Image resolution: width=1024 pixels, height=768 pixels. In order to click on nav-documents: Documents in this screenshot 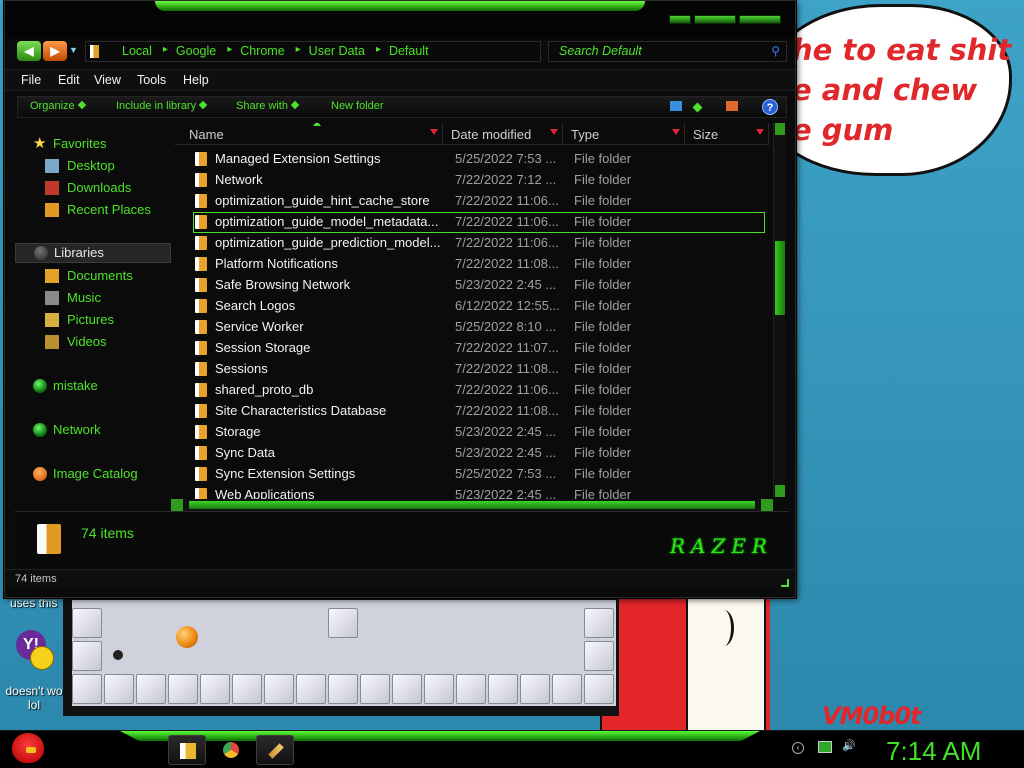, I will do `click(93, 277)`.